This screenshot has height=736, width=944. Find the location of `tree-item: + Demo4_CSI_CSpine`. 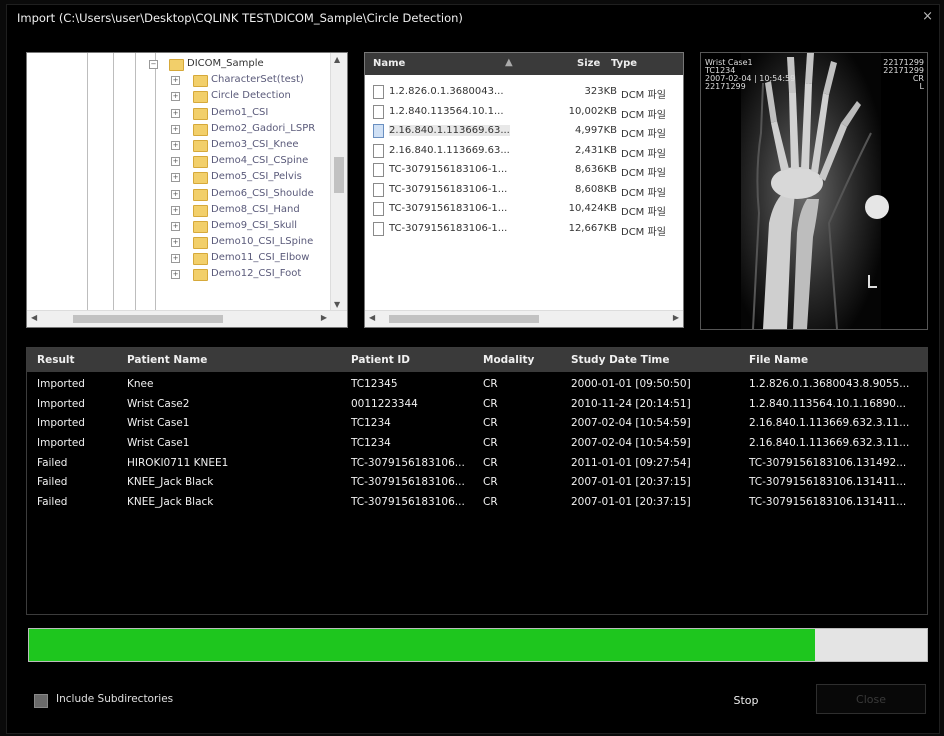

tree-item: + Demo4_CSI_CSpine is located at coordinates (179, 162).